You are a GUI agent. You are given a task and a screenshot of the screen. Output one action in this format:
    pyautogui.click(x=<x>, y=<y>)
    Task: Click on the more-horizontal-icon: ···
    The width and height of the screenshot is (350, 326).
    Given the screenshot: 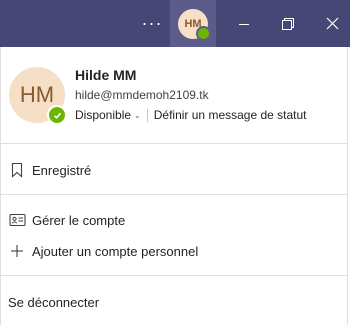 What is the action you would take?
    pyautogui.click(x=152, y=23)
    